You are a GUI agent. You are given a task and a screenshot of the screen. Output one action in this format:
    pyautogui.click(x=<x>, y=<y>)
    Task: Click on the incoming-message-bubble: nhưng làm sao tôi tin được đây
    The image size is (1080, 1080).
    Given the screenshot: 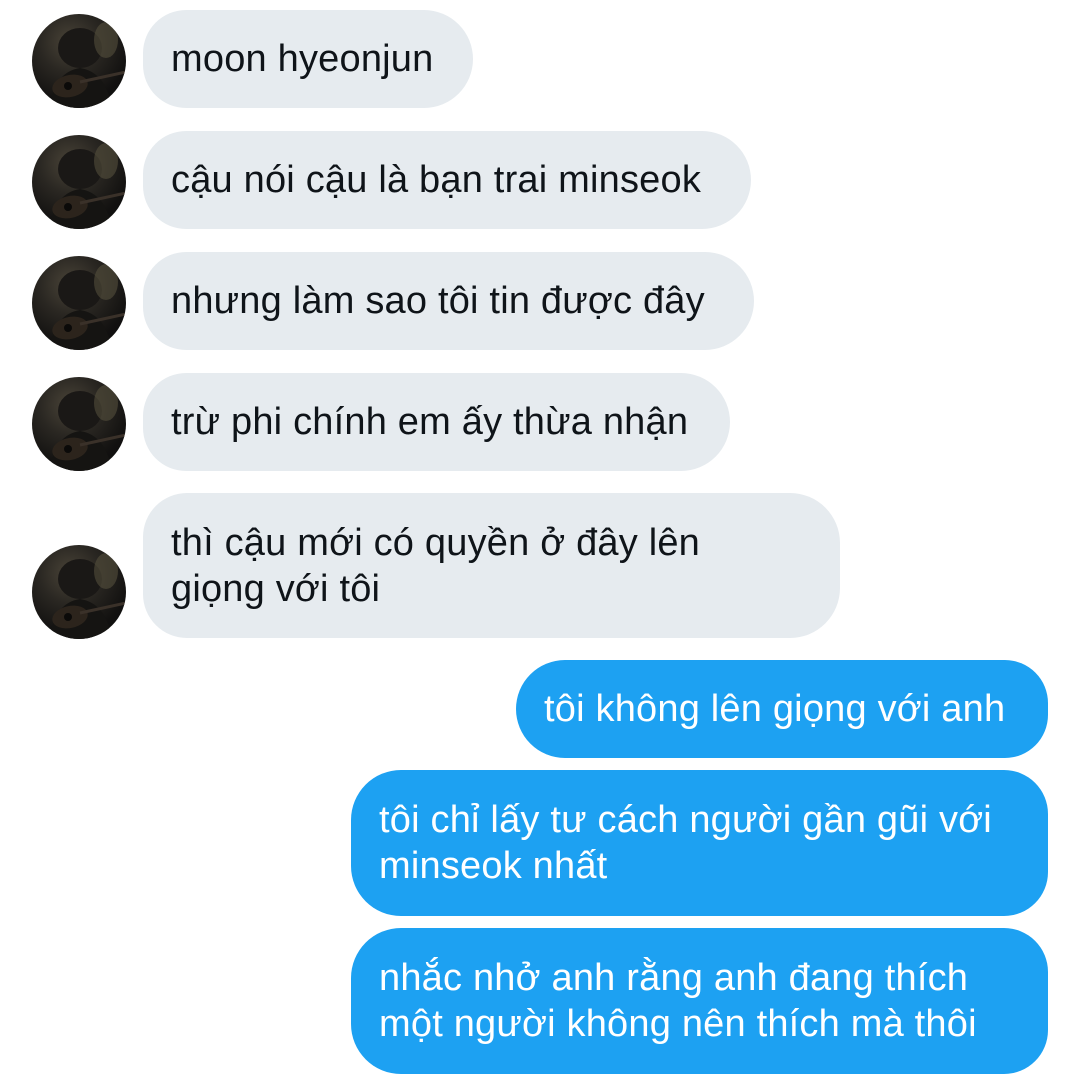 What is the action you would take?
    pyautogui.click(x=448, y=301)
    